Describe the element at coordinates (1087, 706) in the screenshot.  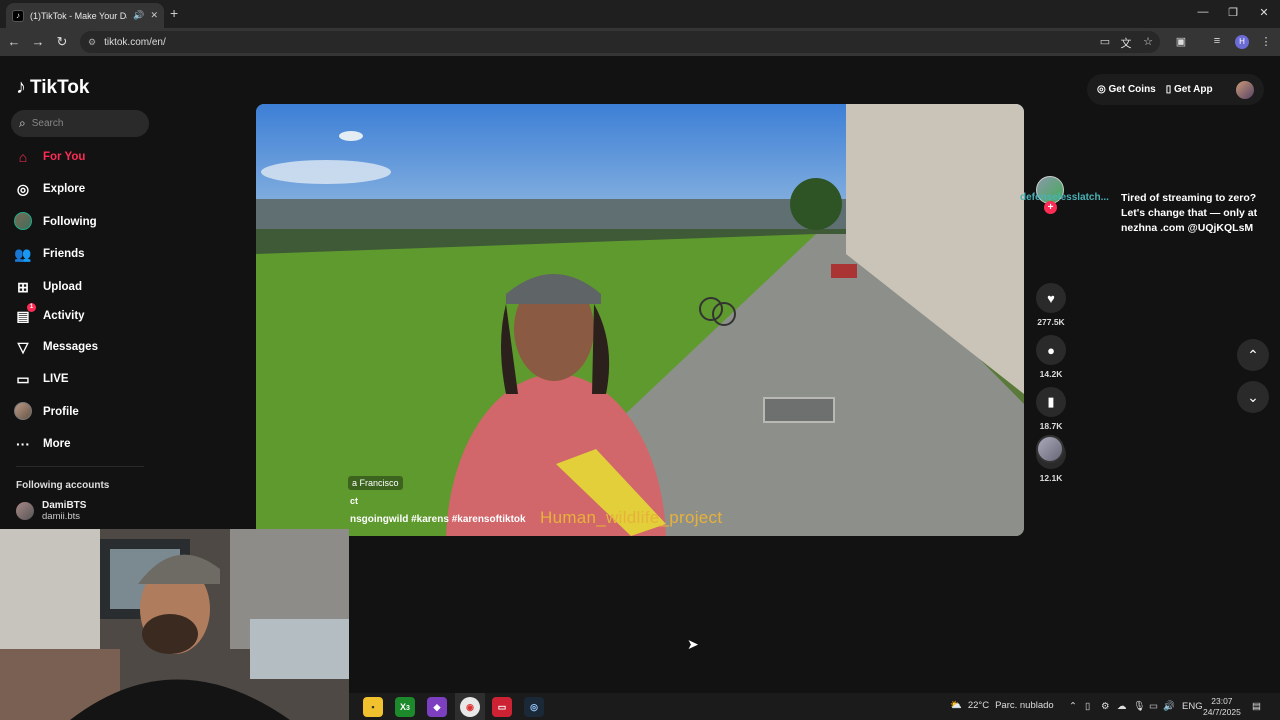
I see `tray-app-icon: ▯` at that location.